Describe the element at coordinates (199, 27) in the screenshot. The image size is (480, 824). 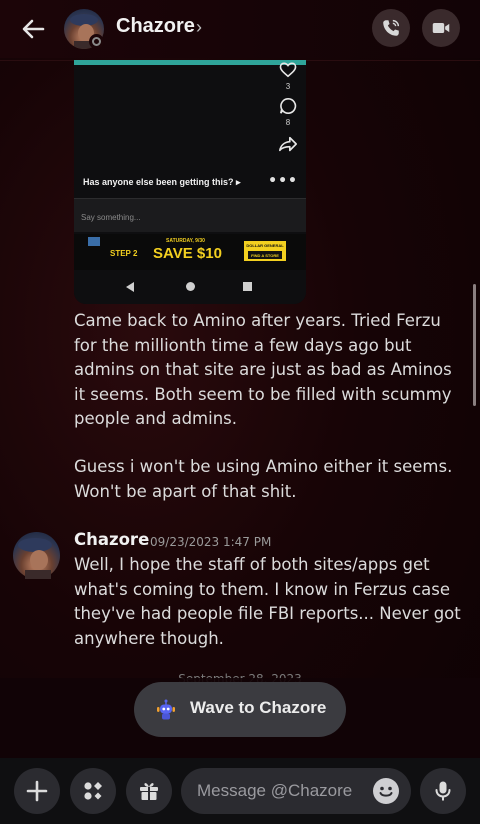
I see `chevron-right-icon: ›` at that location.